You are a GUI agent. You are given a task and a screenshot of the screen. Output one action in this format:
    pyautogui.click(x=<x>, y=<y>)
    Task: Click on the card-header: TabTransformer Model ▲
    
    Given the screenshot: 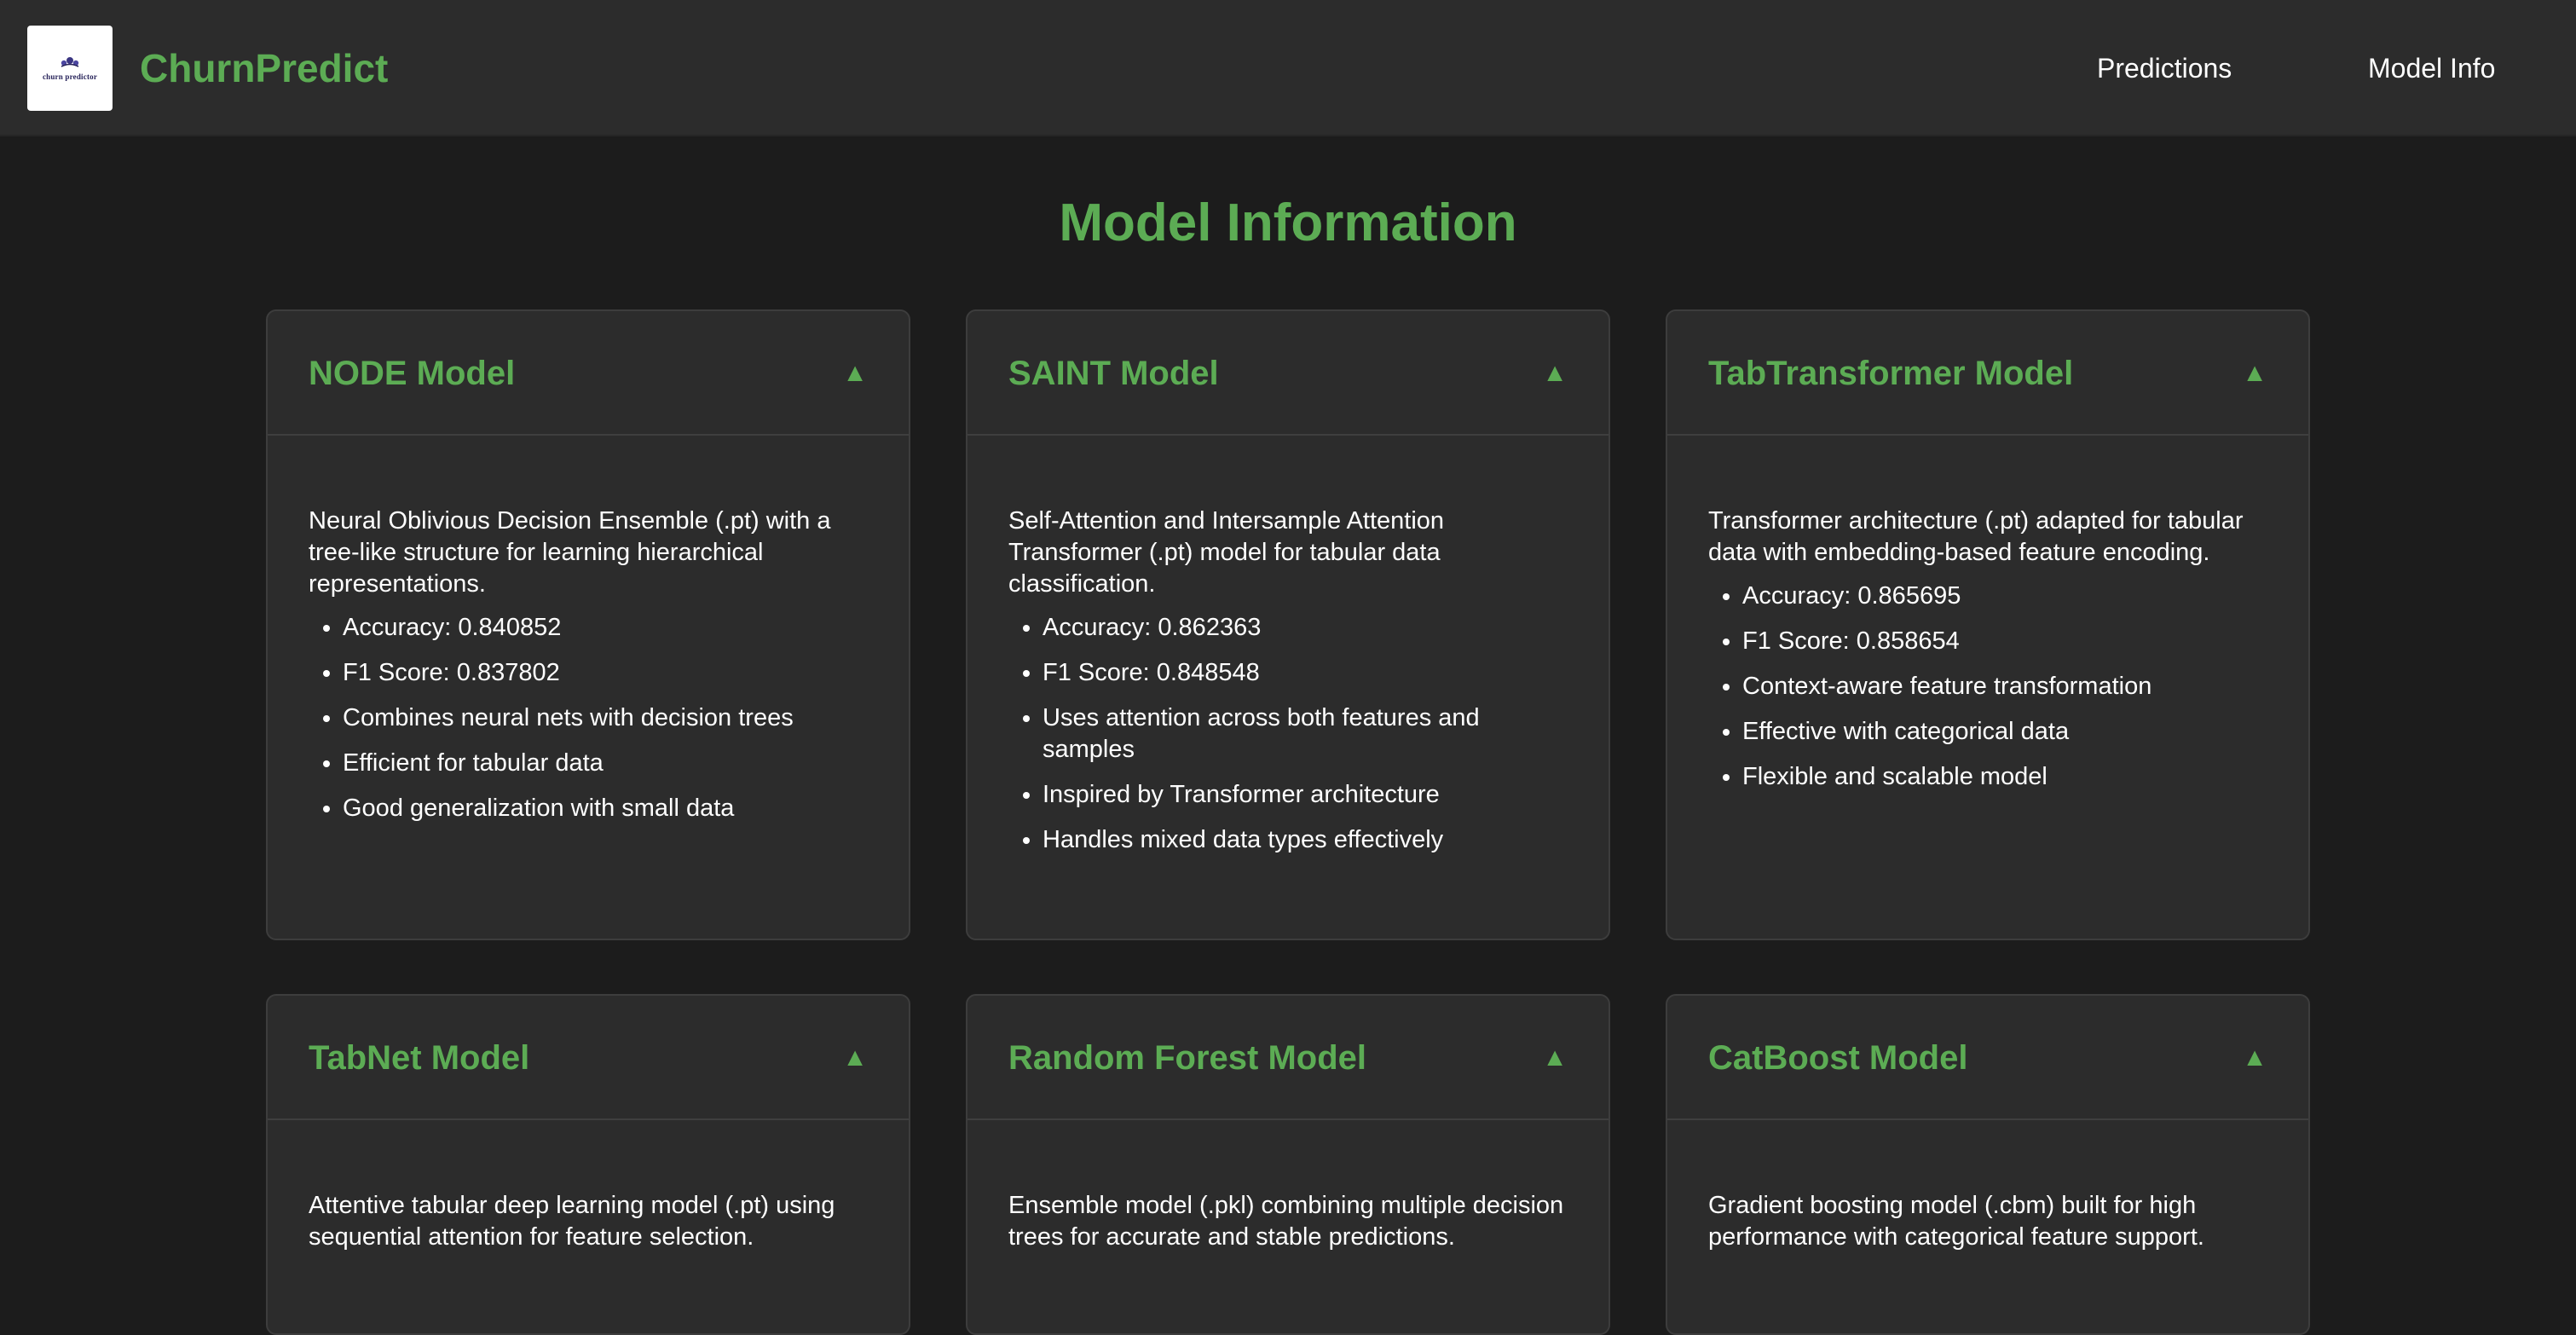 What is the action you would take?
    pyautogui.click(x=1987, y=373)
    